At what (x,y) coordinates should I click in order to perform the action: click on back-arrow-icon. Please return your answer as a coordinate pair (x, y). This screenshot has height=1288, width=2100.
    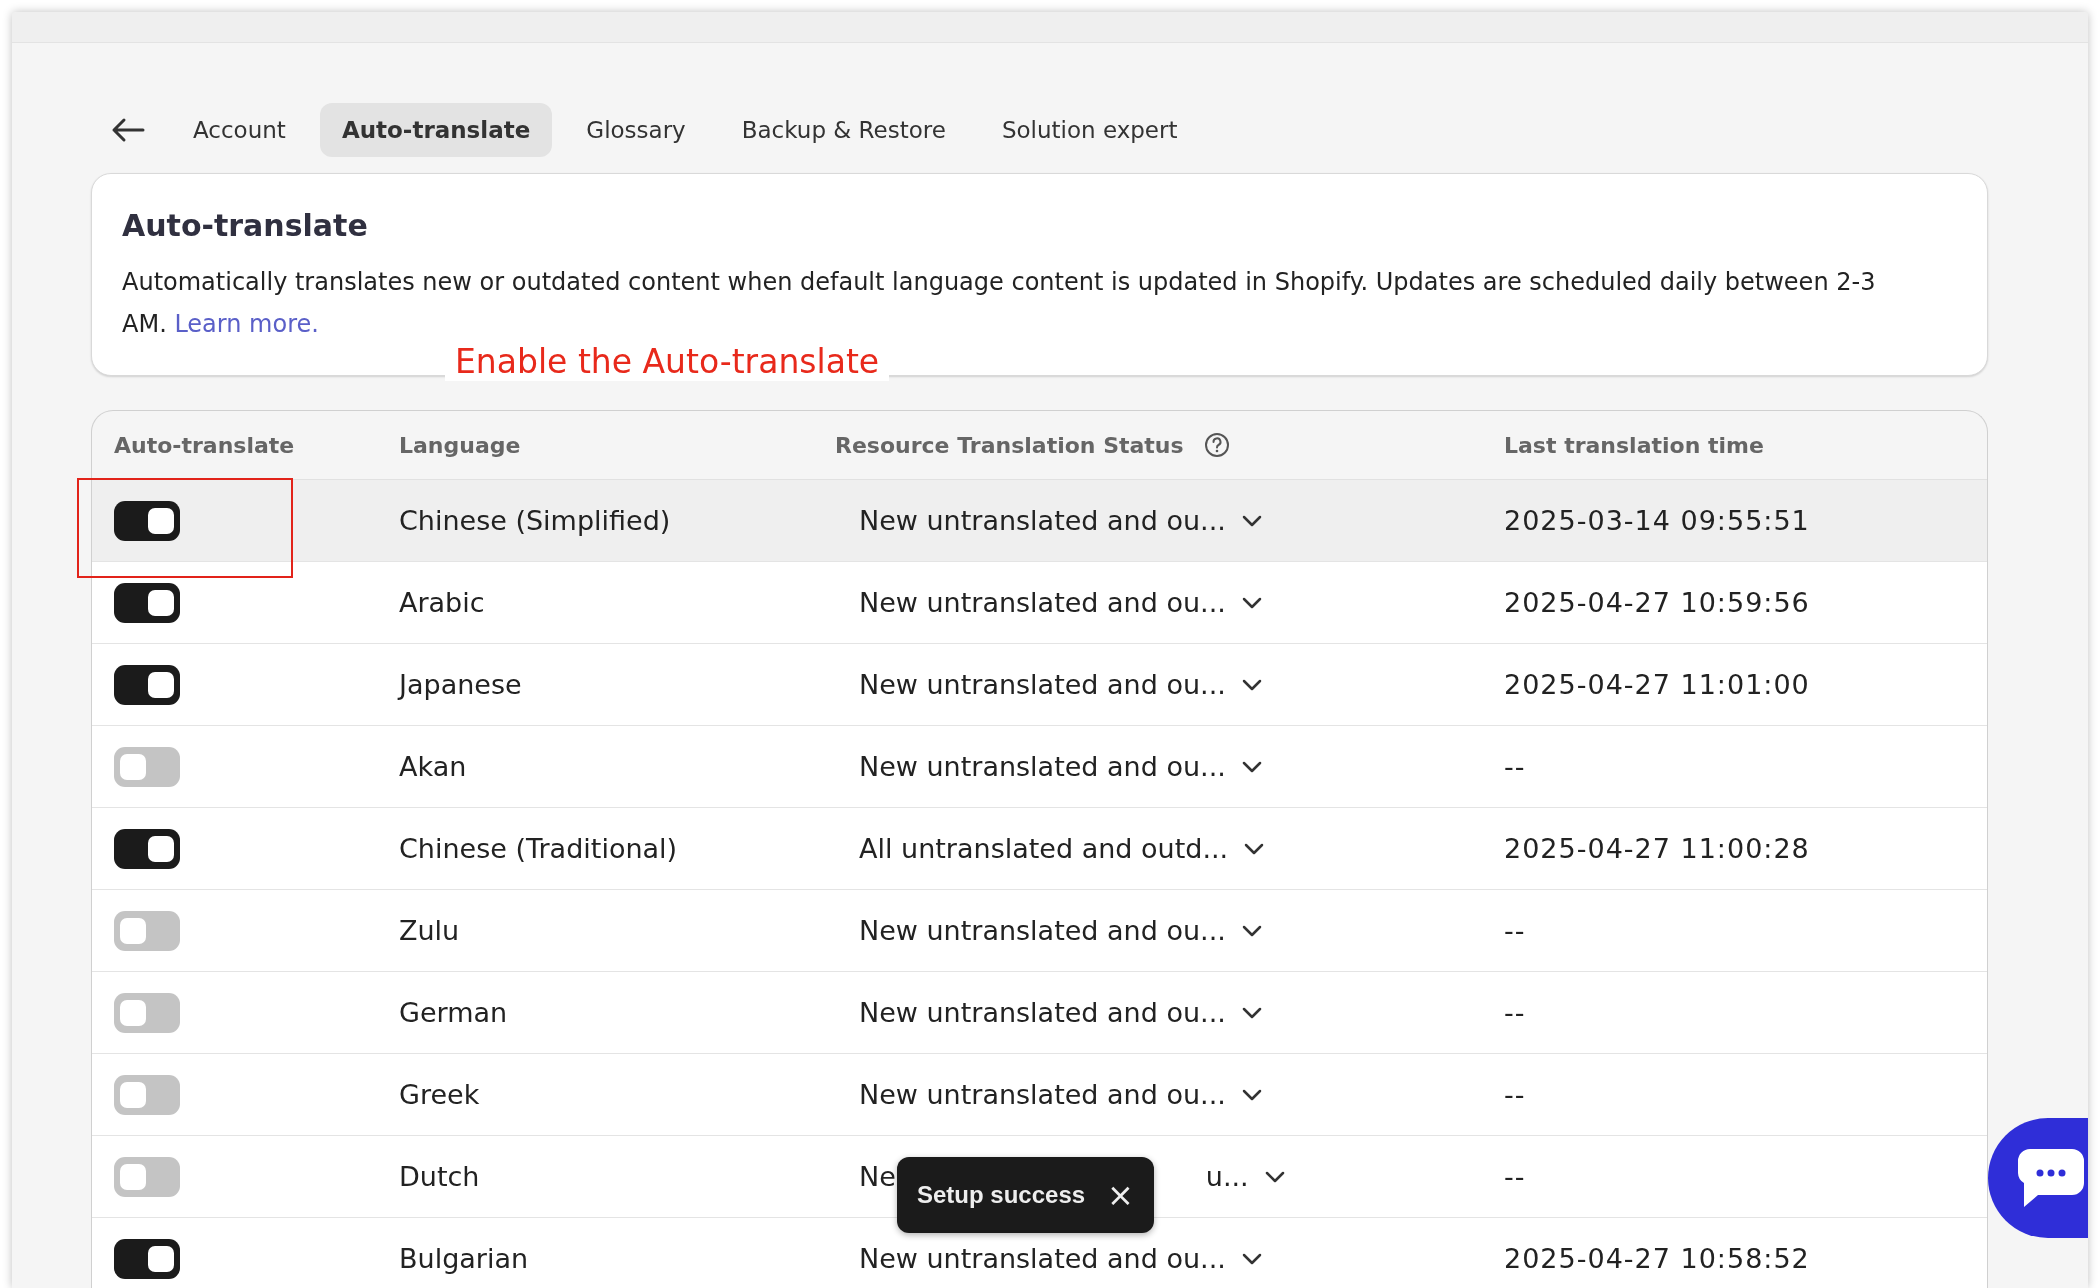
    Looking at the image, I should click on (128, 130).